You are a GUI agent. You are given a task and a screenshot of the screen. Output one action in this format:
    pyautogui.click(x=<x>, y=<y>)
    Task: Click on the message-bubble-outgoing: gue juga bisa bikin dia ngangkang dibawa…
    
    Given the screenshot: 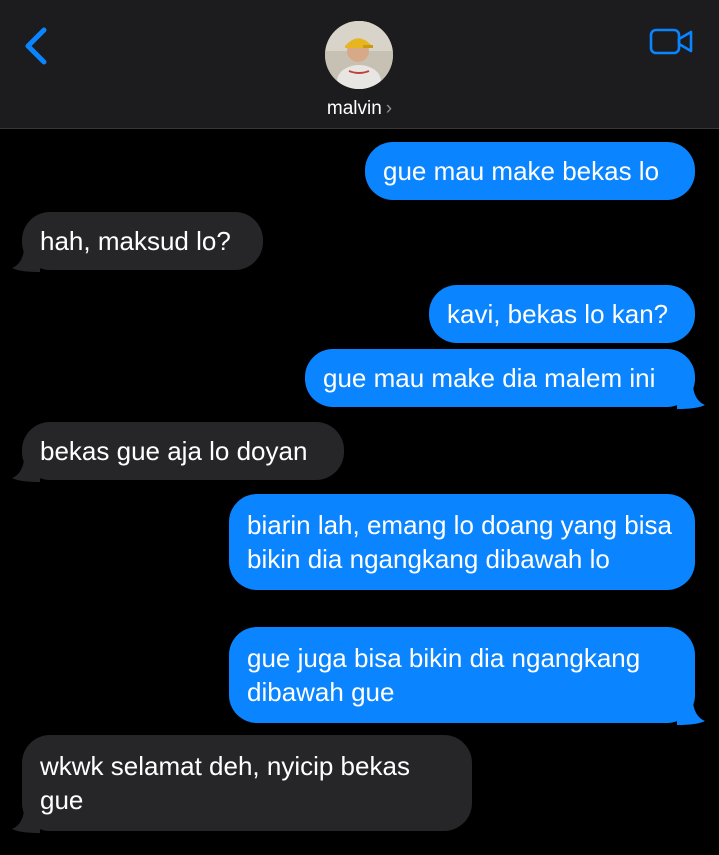 What is the action you would take?
    pyautogui.click(x=467, y=676)
    